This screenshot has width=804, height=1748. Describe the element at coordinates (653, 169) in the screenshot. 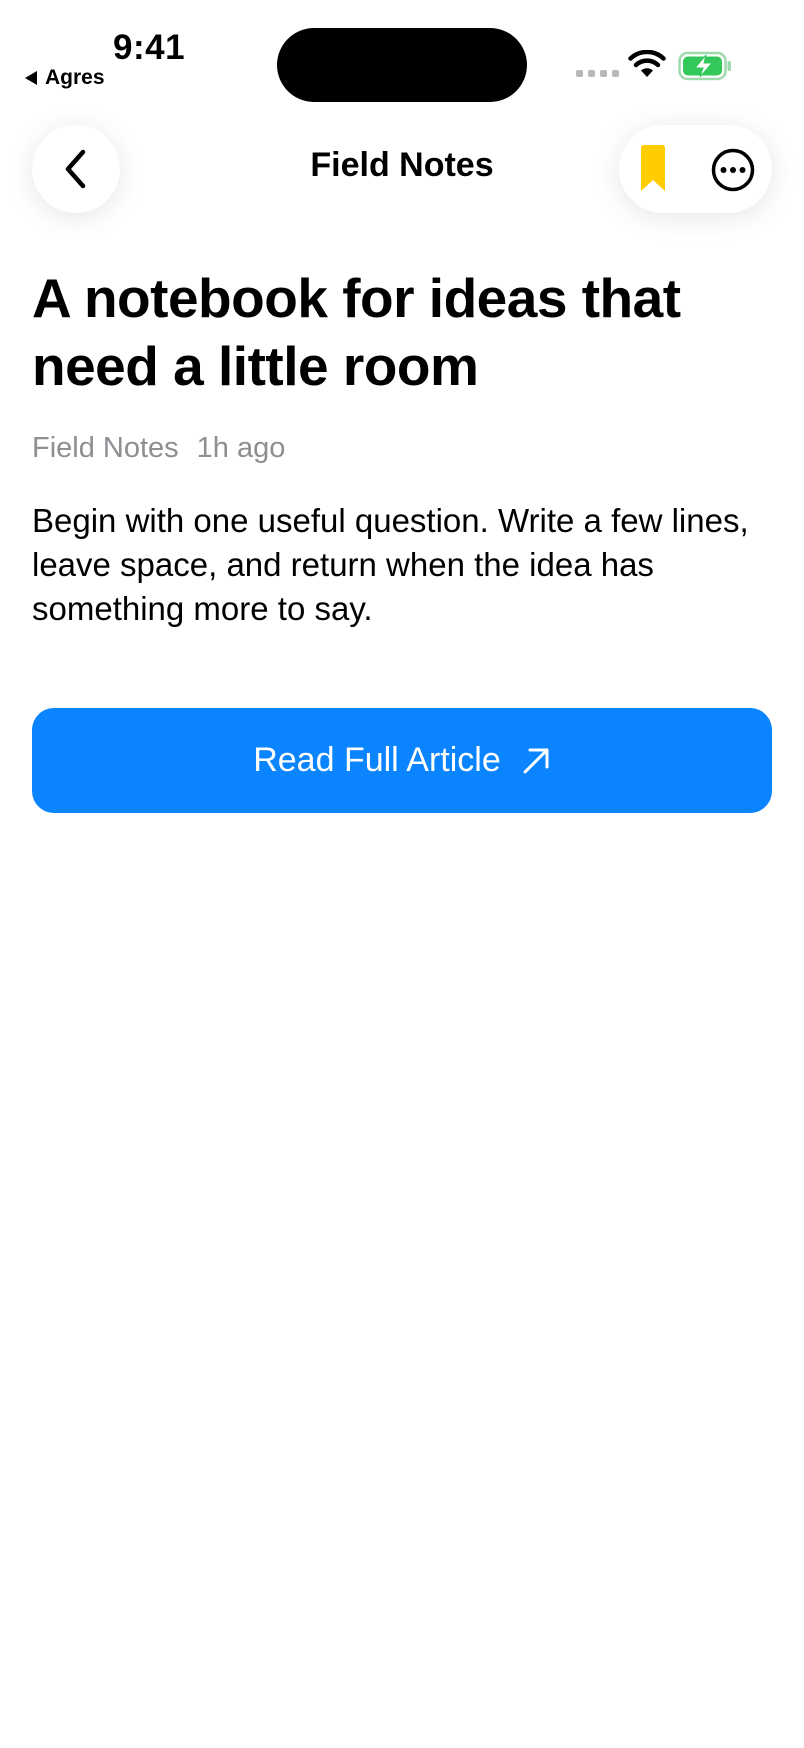

I see `bookmark-icon` at that location.